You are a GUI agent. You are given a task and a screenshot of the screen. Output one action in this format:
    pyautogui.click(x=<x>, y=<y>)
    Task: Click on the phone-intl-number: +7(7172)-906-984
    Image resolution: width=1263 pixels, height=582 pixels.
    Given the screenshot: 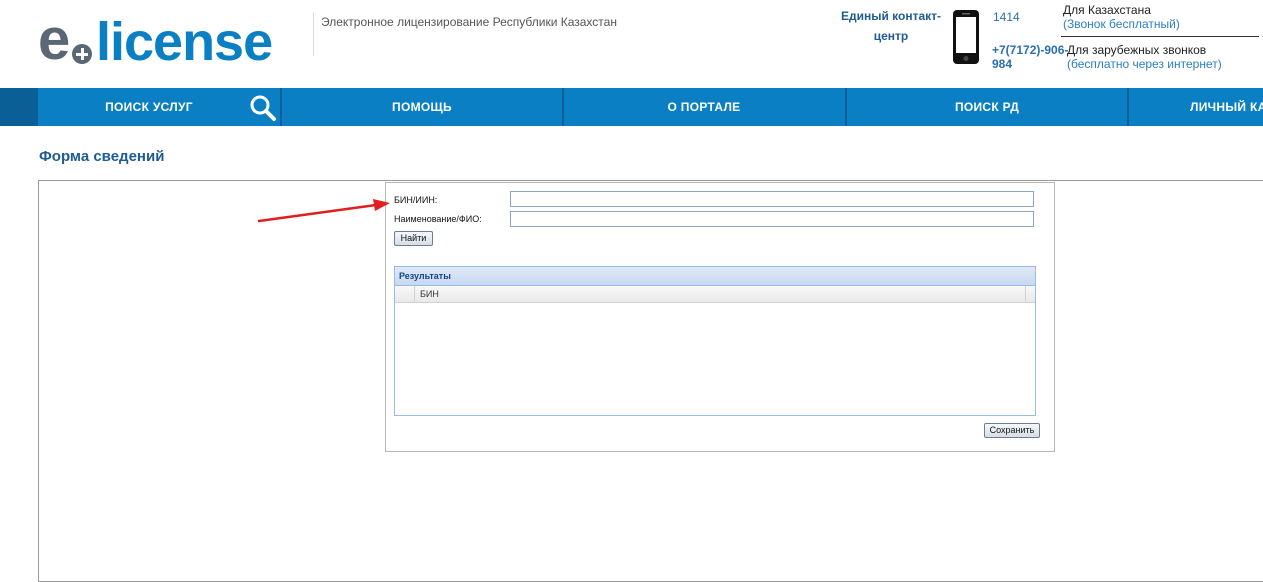 What is the action you would take?
    pyautogui.click(x=1030, y=57)
    